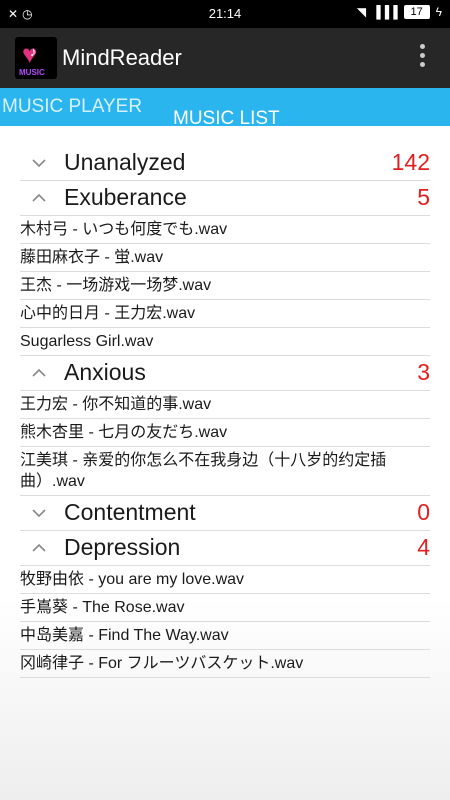 The height and width of the screenshot is (800, 450). I want to click on group-count: 142, so click(410, 162).